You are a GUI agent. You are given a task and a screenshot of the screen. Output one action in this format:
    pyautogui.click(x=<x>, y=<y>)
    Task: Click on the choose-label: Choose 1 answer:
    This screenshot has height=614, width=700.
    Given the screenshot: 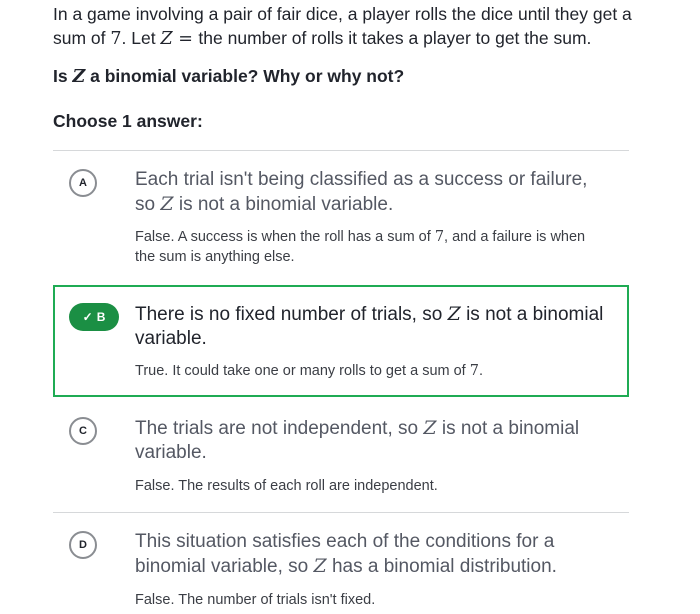 What is the action you would take?
    pyautogui.click(x=128, y=121)
    